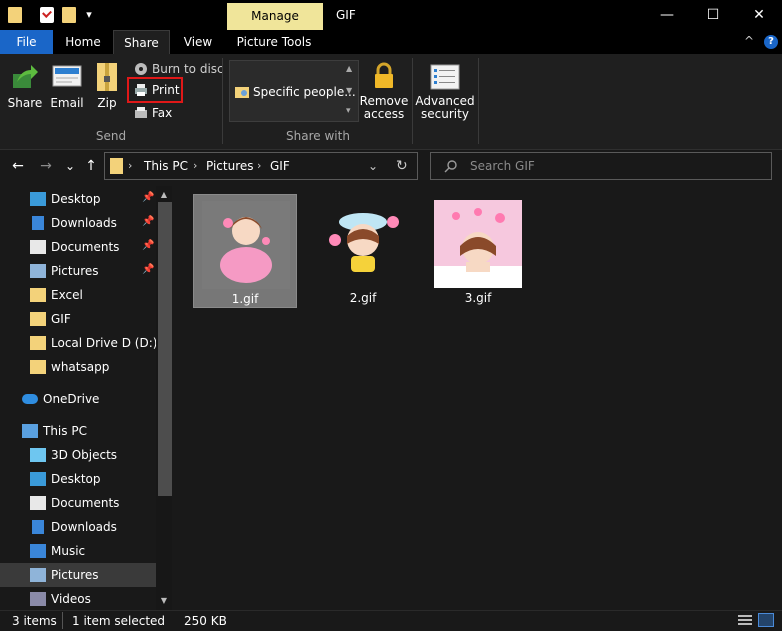 The width and height of the screenshot is (782, 631). What do you see at coordinates (78, 599) in the screenshot?
I see `sidebar-item: Videos` at bounding box center [78, 599].